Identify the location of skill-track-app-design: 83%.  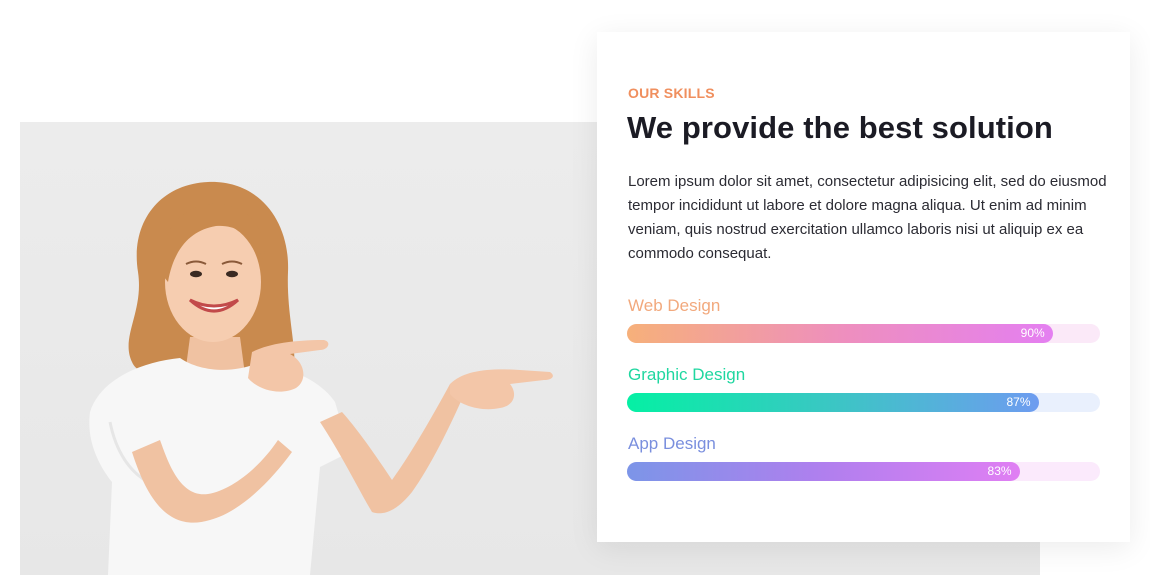
(863, 471).